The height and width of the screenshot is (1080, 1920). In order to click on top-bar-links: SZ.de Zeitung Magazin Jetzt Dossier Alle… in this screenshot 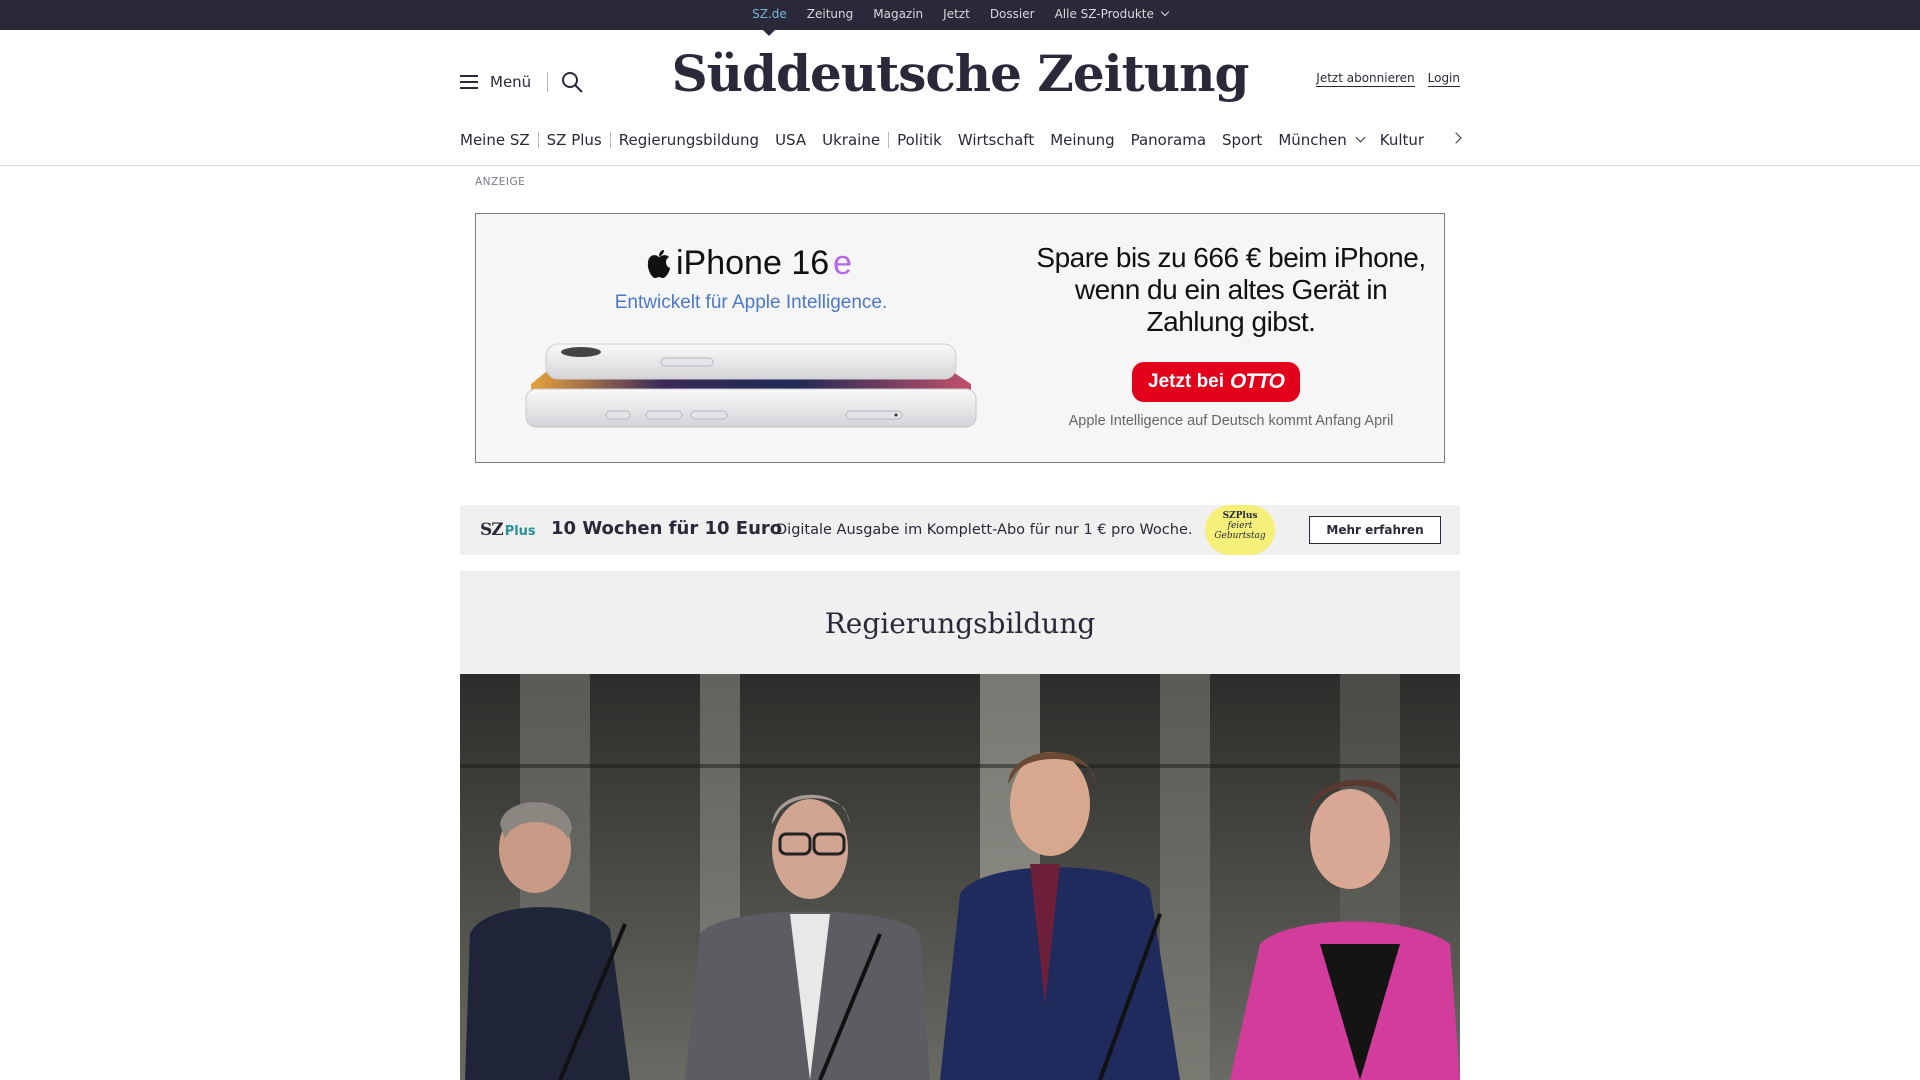, I will do `click(960, 18)`.